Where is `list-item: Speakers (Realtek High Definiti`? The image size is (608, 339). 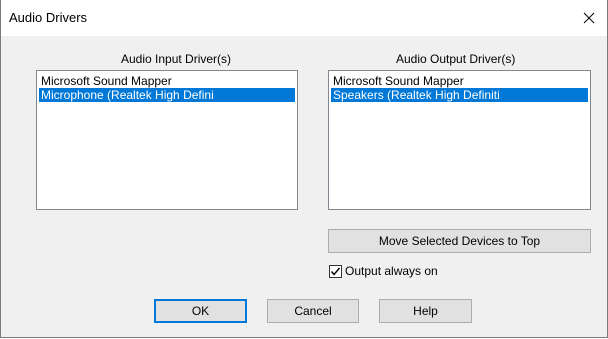 list-item: Speakers (Realtek High Definiti is located at coordinates (459, 95).